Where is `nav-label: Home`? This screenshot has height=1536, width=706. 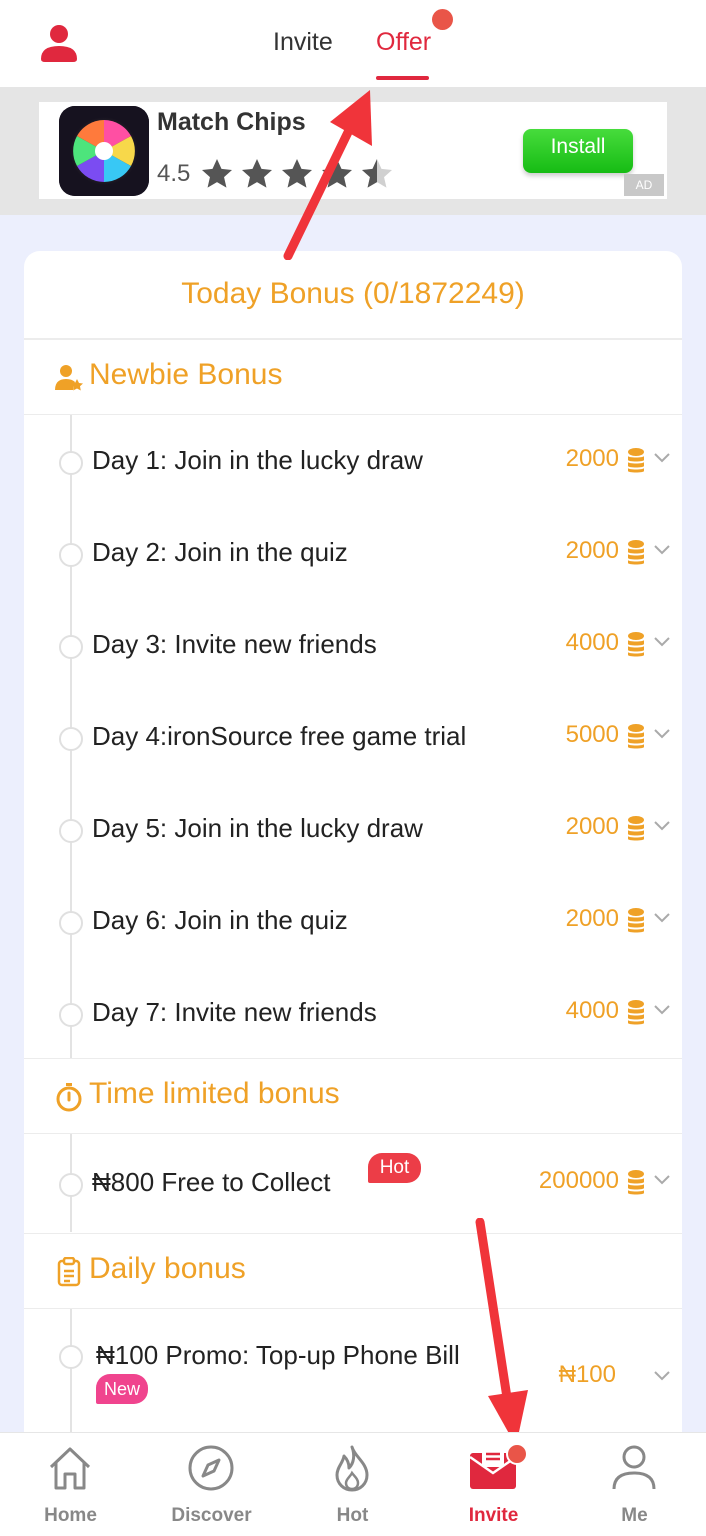 nav-label: Home is located at coordinates (70, 1515).